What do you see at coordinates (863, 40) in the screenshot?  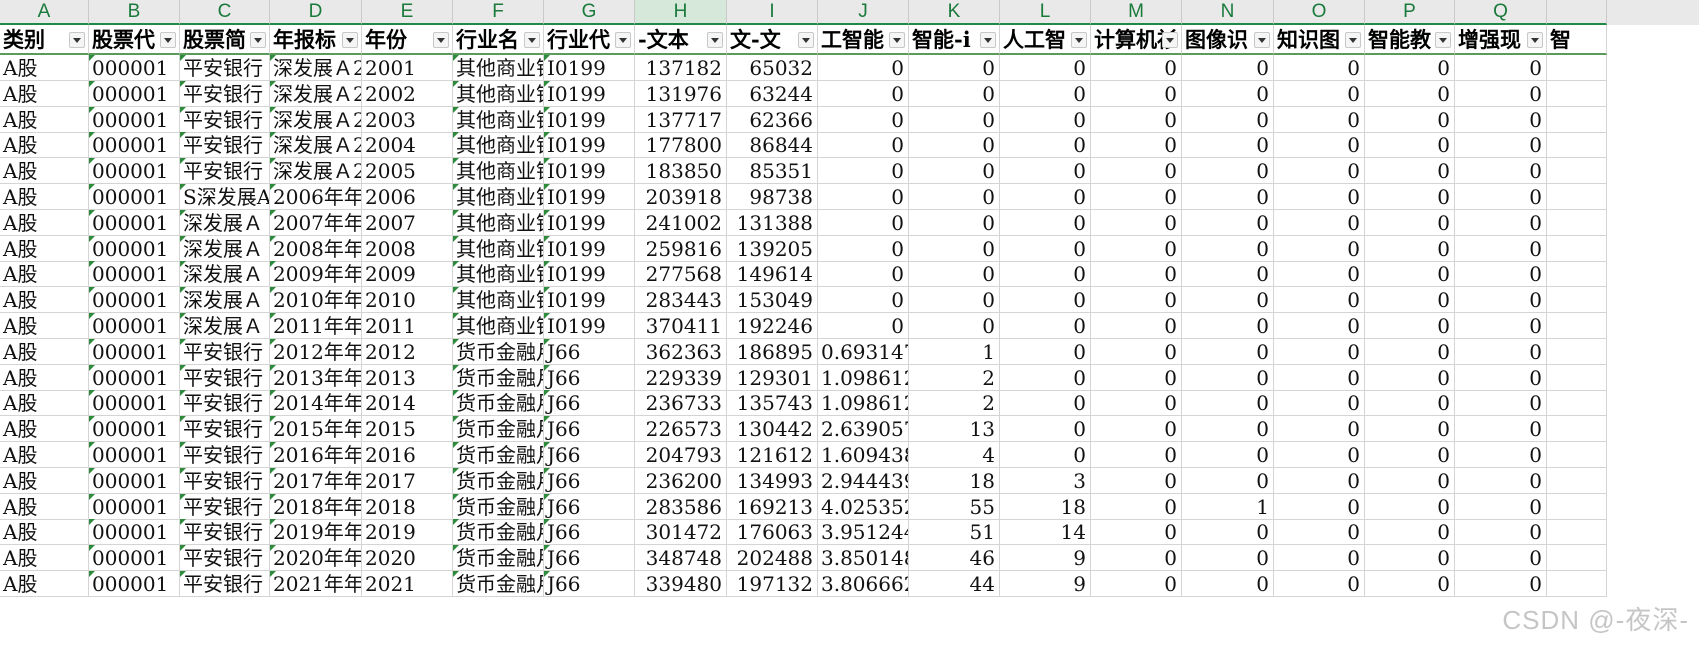 I see `header-cell: 工智能` at bounding box center [863, 40].